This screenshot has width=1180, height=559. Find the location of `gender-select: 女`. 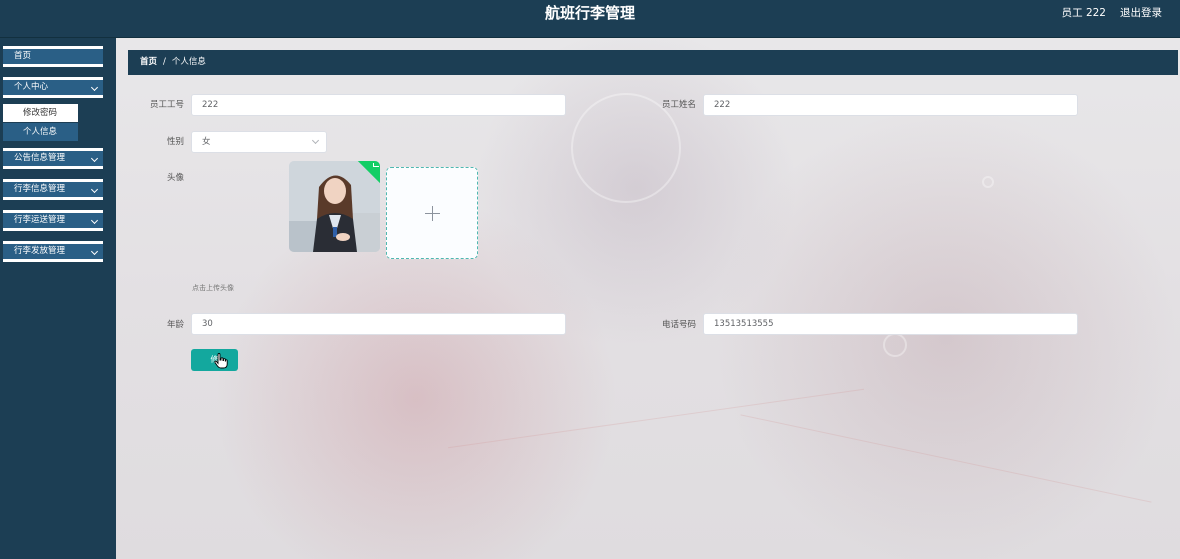

gender-select: 女 is located at coordinates (259, 142).